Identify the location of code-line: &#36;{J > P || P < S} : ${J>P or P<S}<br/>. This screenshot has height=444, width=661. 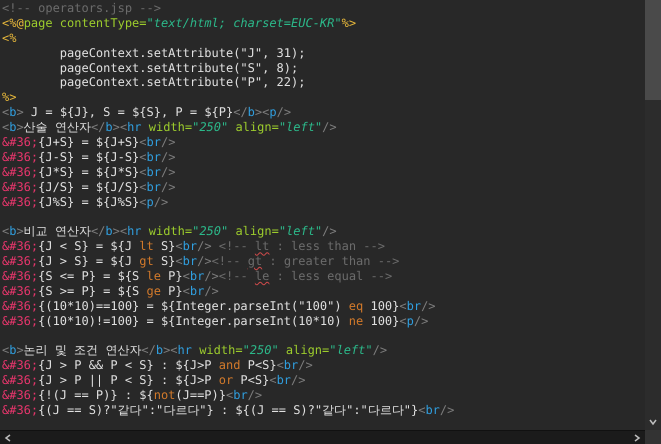
(154, 380).